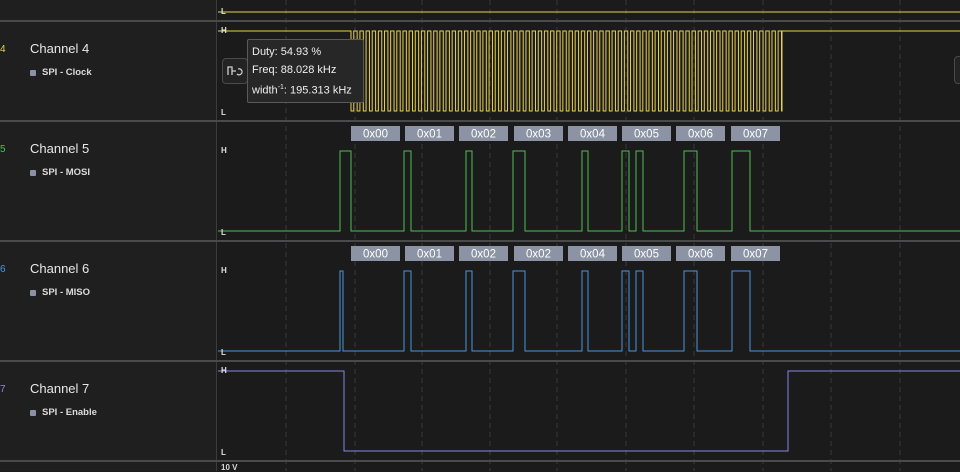 This screenshot has width=960, height=472. I want to click on tooltip-duty: Duty: 54.93 %, so click(287, 52).